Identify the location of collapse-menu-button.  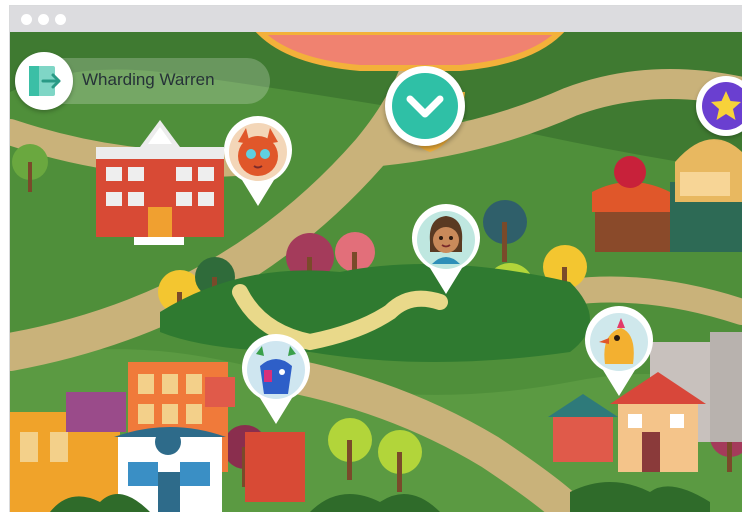
(425, 106).